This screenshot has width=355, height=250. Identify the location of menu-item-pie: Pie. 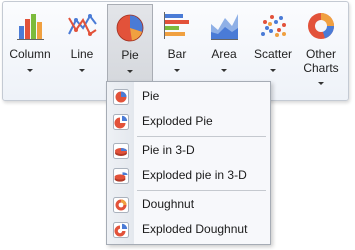
(188, 97).